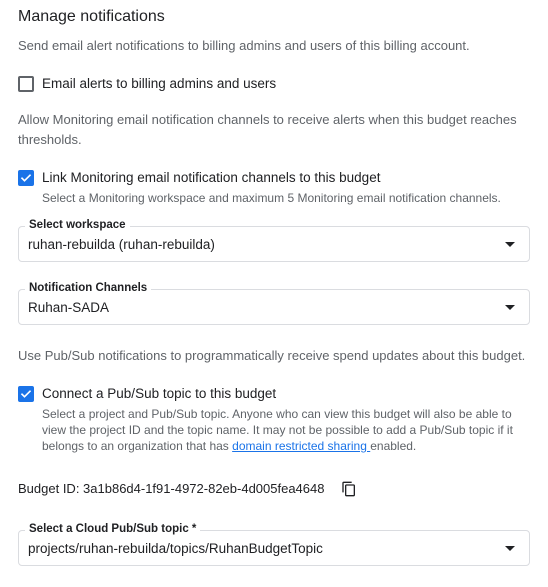 Image resolution: width=548 pixels, height=587 pixels. What do you see at coordinates (77, 225) in the screenshot?
I see `workspace-select-label: Select workspace` at bounding box center [77, 225].